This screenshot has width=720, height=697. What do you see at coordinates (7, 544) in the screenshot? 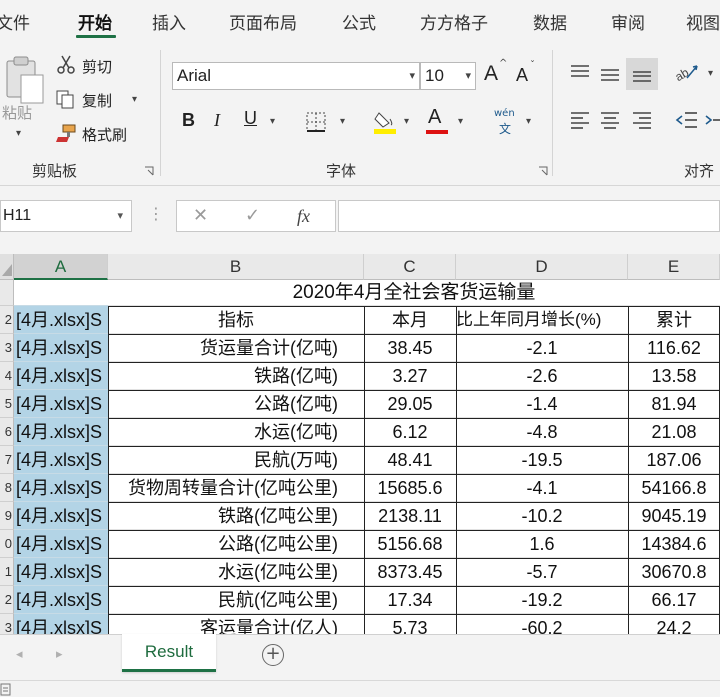
I see `row-header: 0` at bounding box center [7, 544].